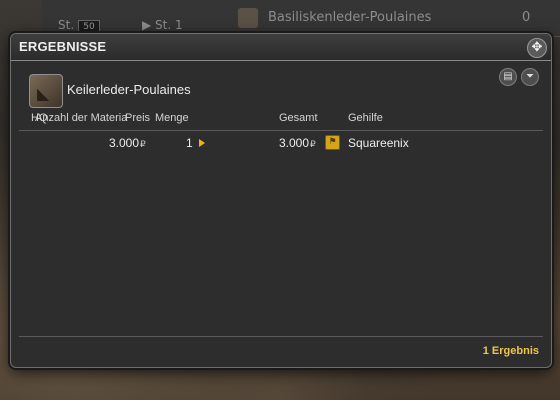  I want to click on footer-divider, so click(281, 336).